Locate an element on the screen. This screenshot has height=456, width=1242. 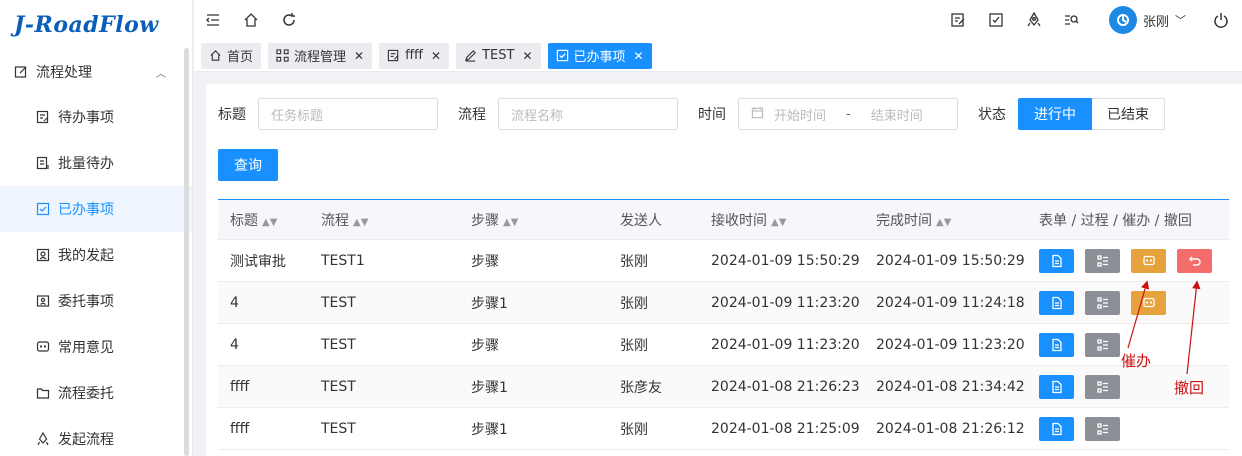
avatar is located at coordinates (1122, 20).